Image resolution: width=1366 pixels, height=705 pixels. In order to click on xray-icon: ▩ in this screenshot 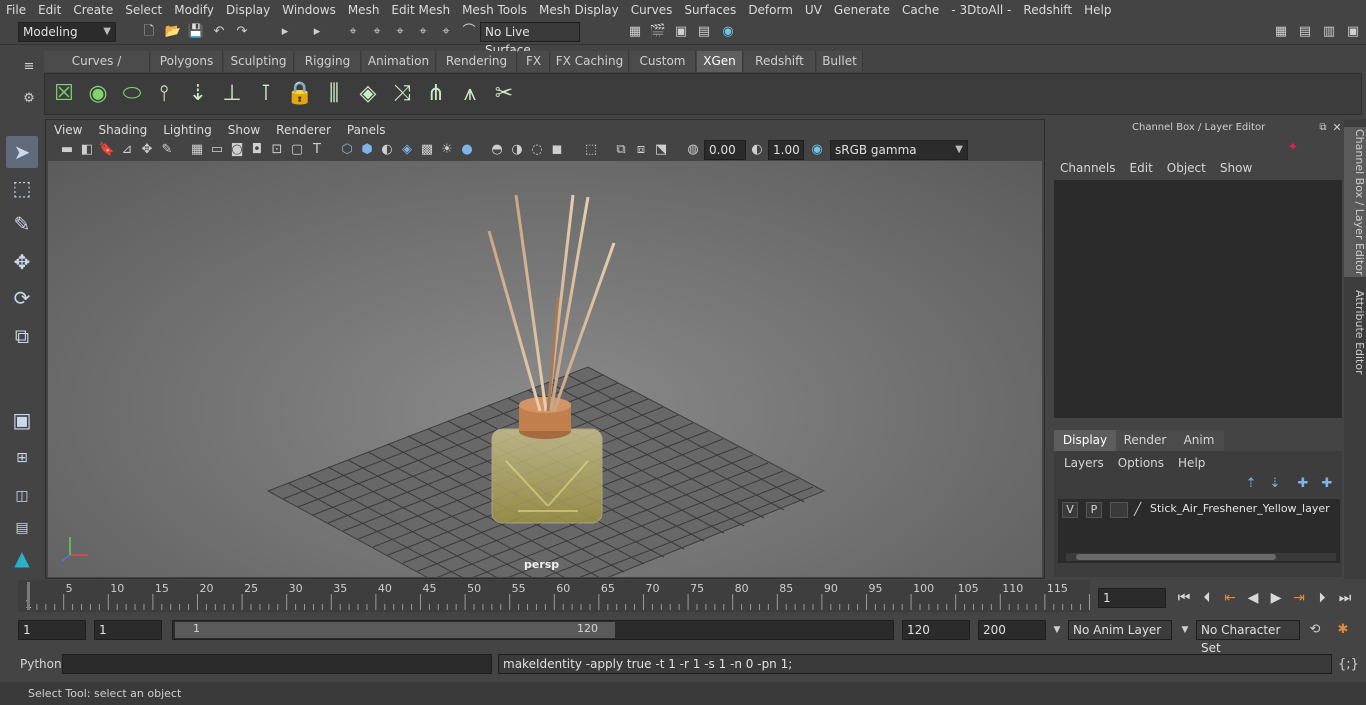, I will do `click(427, 150)`.